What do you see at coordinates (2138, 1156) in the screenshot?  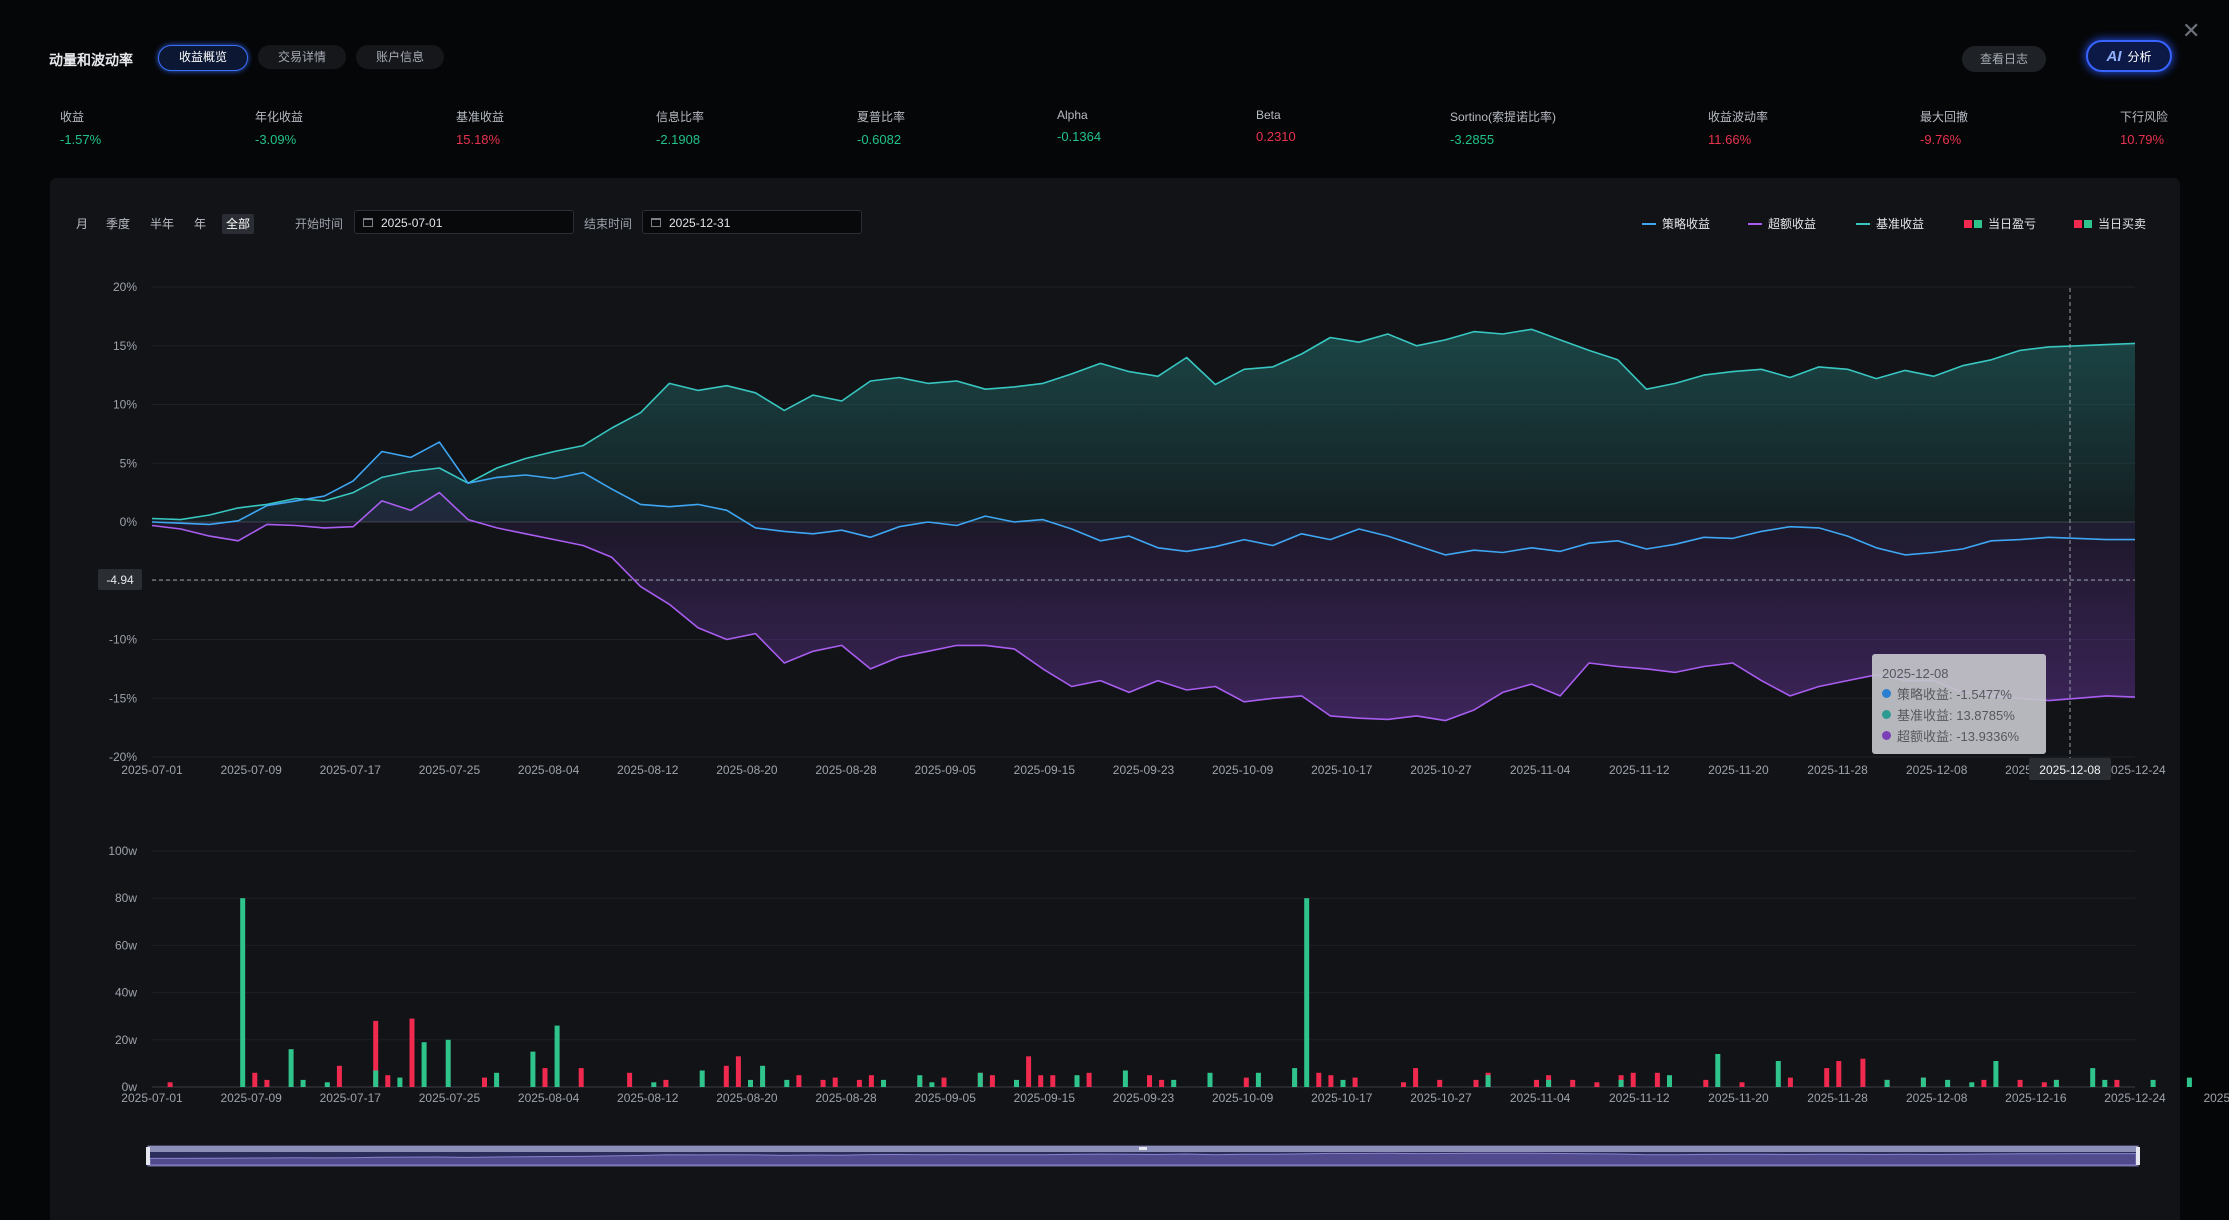 I see `zoom-slider-right-handle` at bounding box center [2138, 1156].